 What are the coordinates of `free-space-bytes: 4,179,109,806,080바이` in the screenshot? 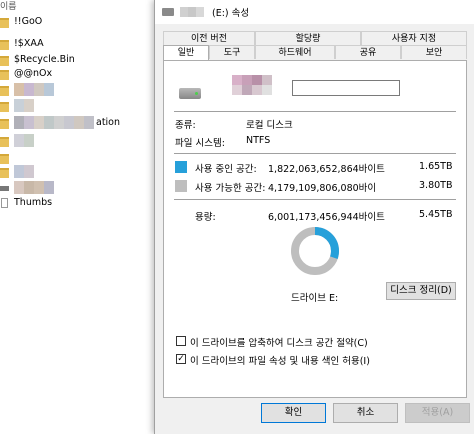 It's located at (322, 188).